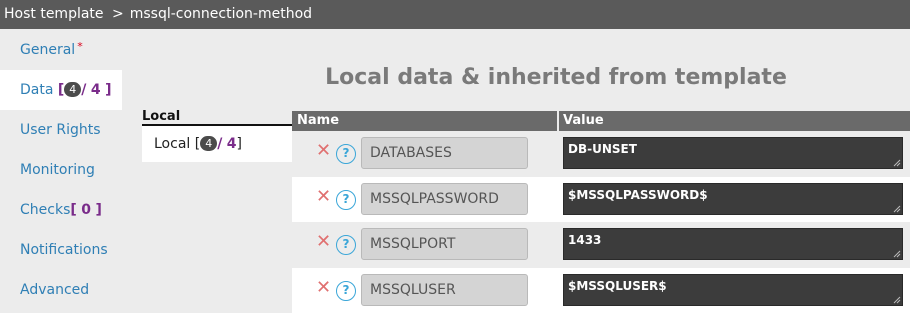 This screenshot has height=313, width=910. Describe the element at coordinates (318, 121) in the screenshot. I see `column-header-name: Name` at that location.